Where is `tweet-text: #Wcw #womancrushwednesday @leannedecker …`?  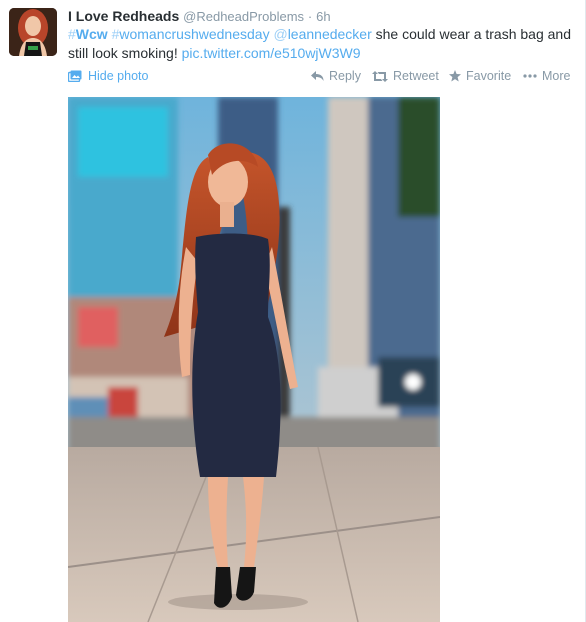 tweet-text: #Wcw #womancrushwednesday @leannedecker … is located at coordinates (323, 44).